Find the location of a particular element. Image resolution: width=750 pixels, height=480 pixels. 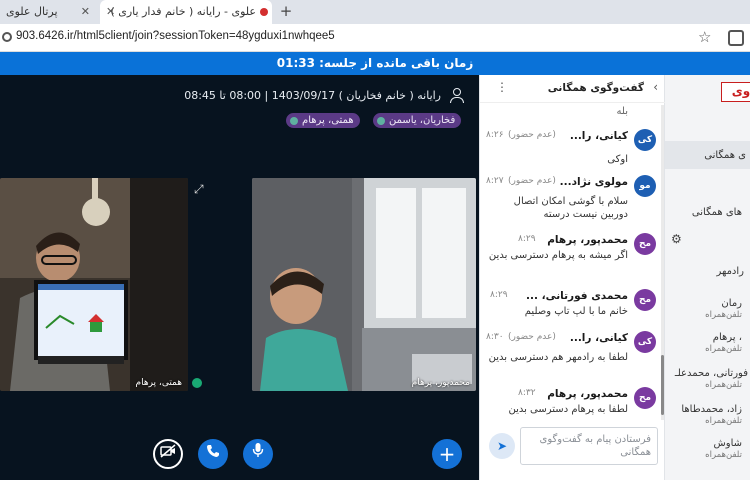

chat-input: فرستادن پیام به گفت‌وگوی همگانی is located at coordinates (589, 446).